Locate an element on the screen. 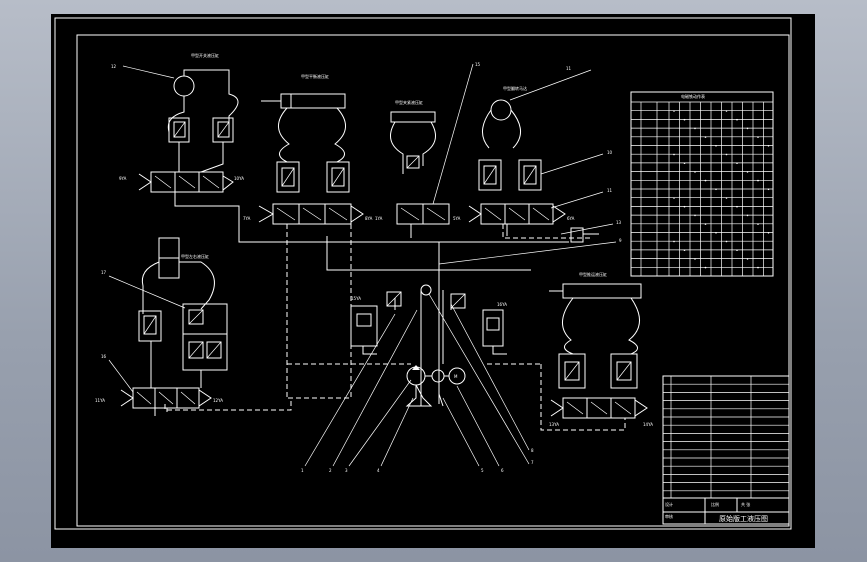 The image size is (867, 562). svg-text: 17 is located at coordinates (104, 272).